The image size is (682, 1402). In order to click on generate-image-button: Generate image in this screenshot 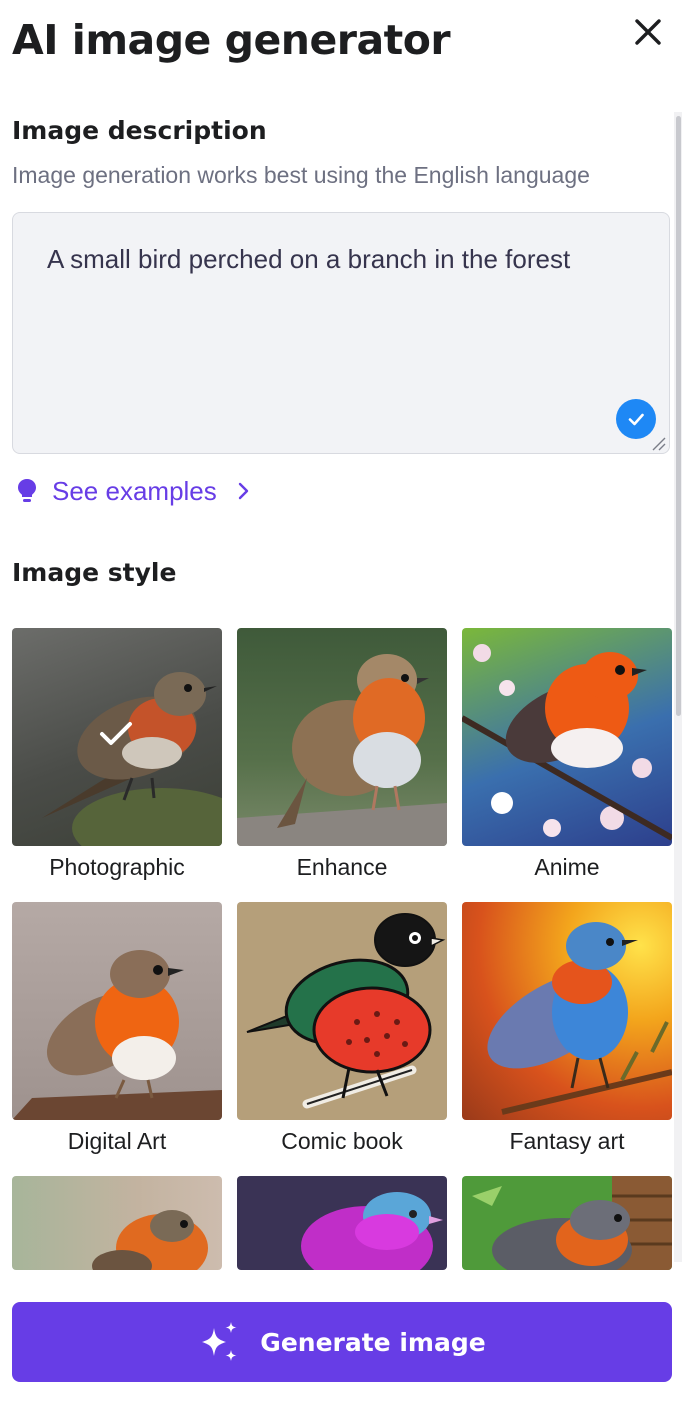, I will do `click(342, 1342)`.